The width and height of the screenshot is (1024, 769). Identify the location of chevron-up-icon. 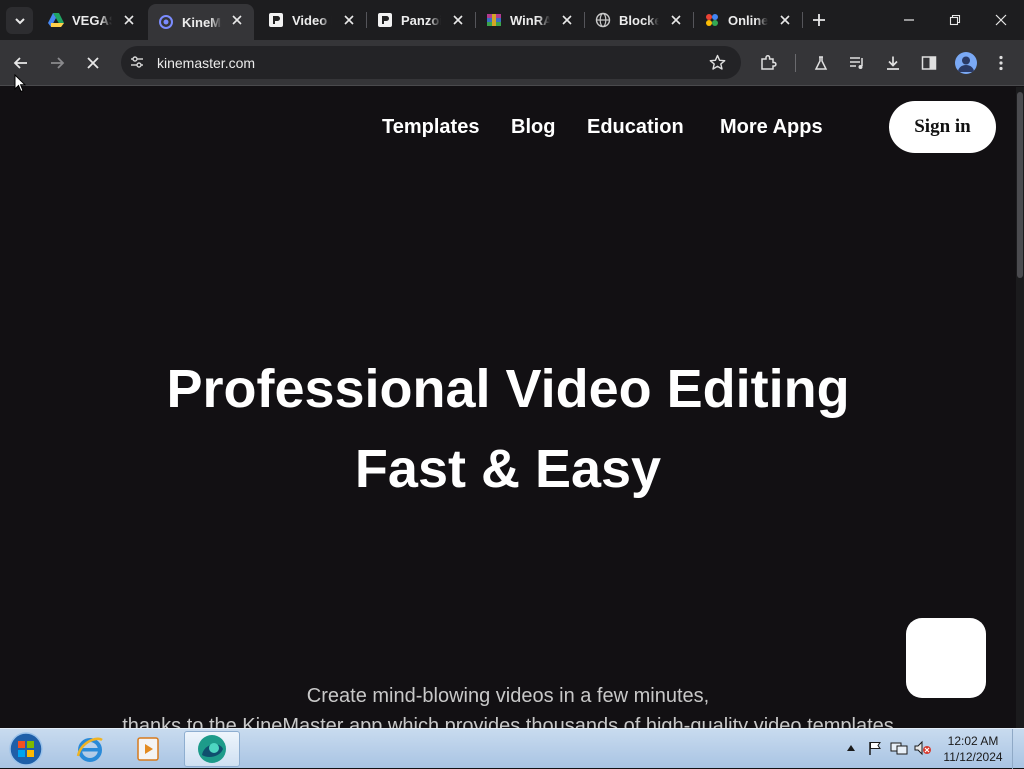
(851, 748).